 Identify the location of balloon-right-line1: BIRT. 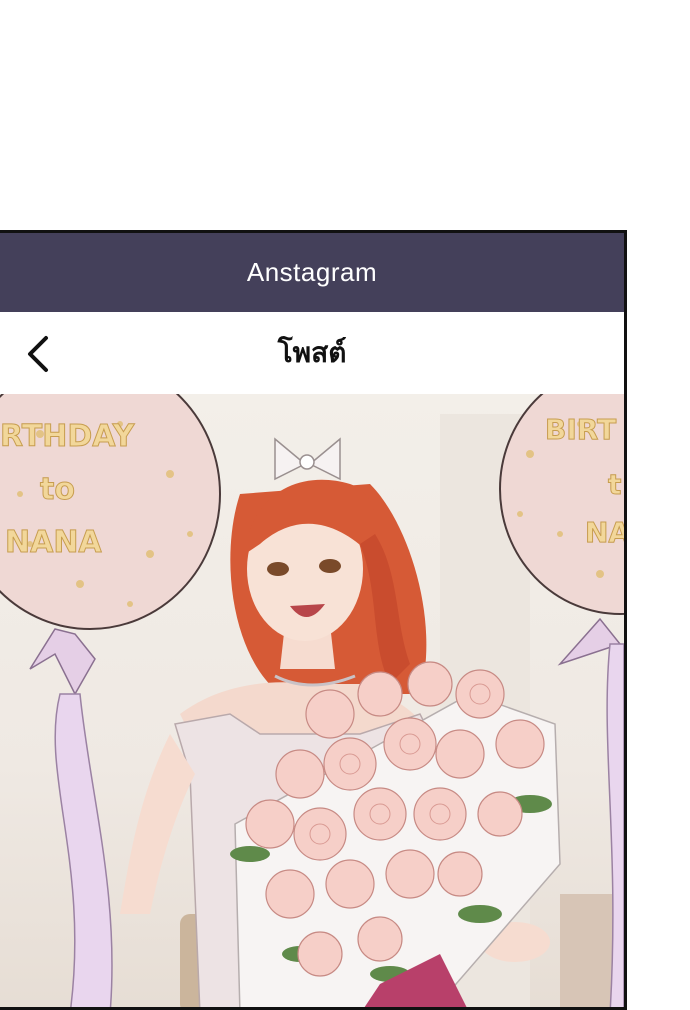
(580, 429).